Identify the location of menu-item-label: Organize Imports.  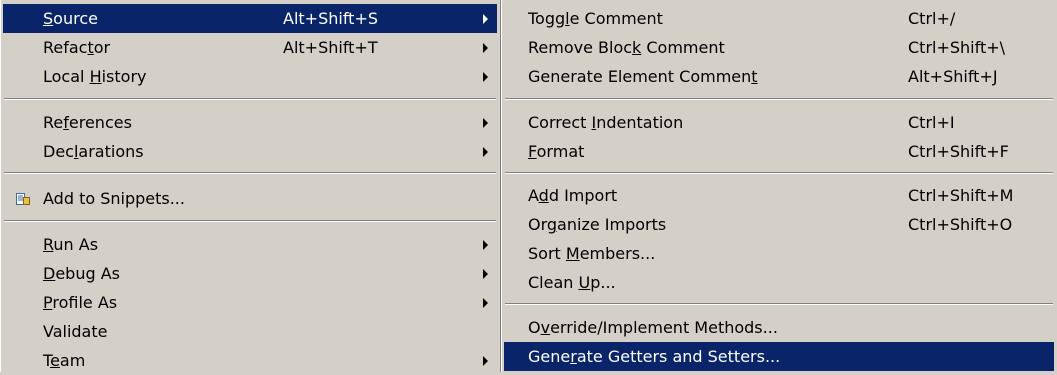
(597, 224).